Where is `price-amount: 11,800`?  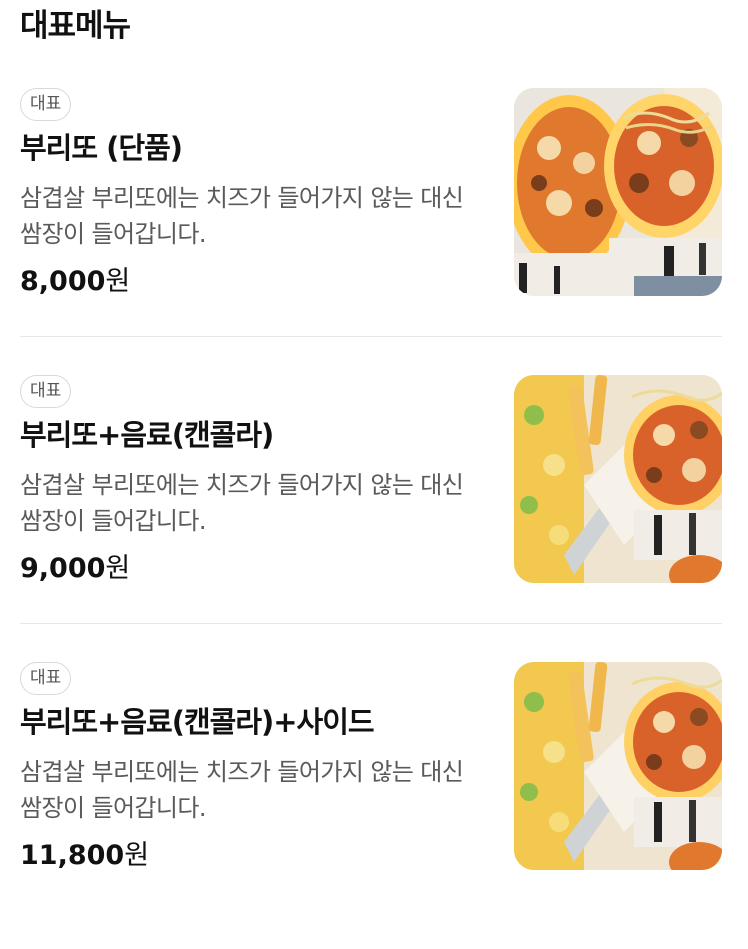 price-amount: 11,800 is located at coordinates (72, 855).